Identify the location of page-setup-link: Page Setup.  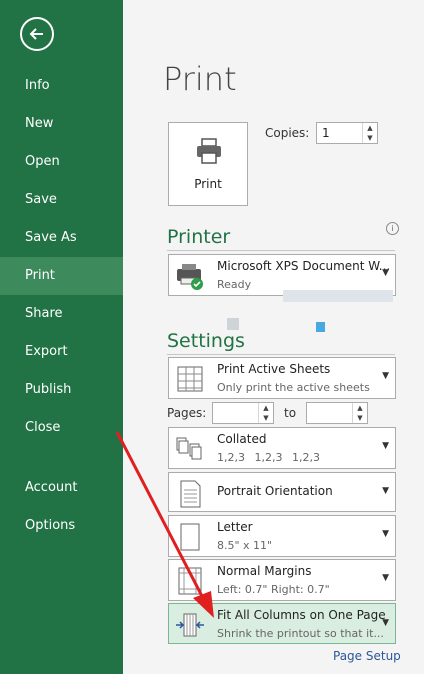
(367, 656).